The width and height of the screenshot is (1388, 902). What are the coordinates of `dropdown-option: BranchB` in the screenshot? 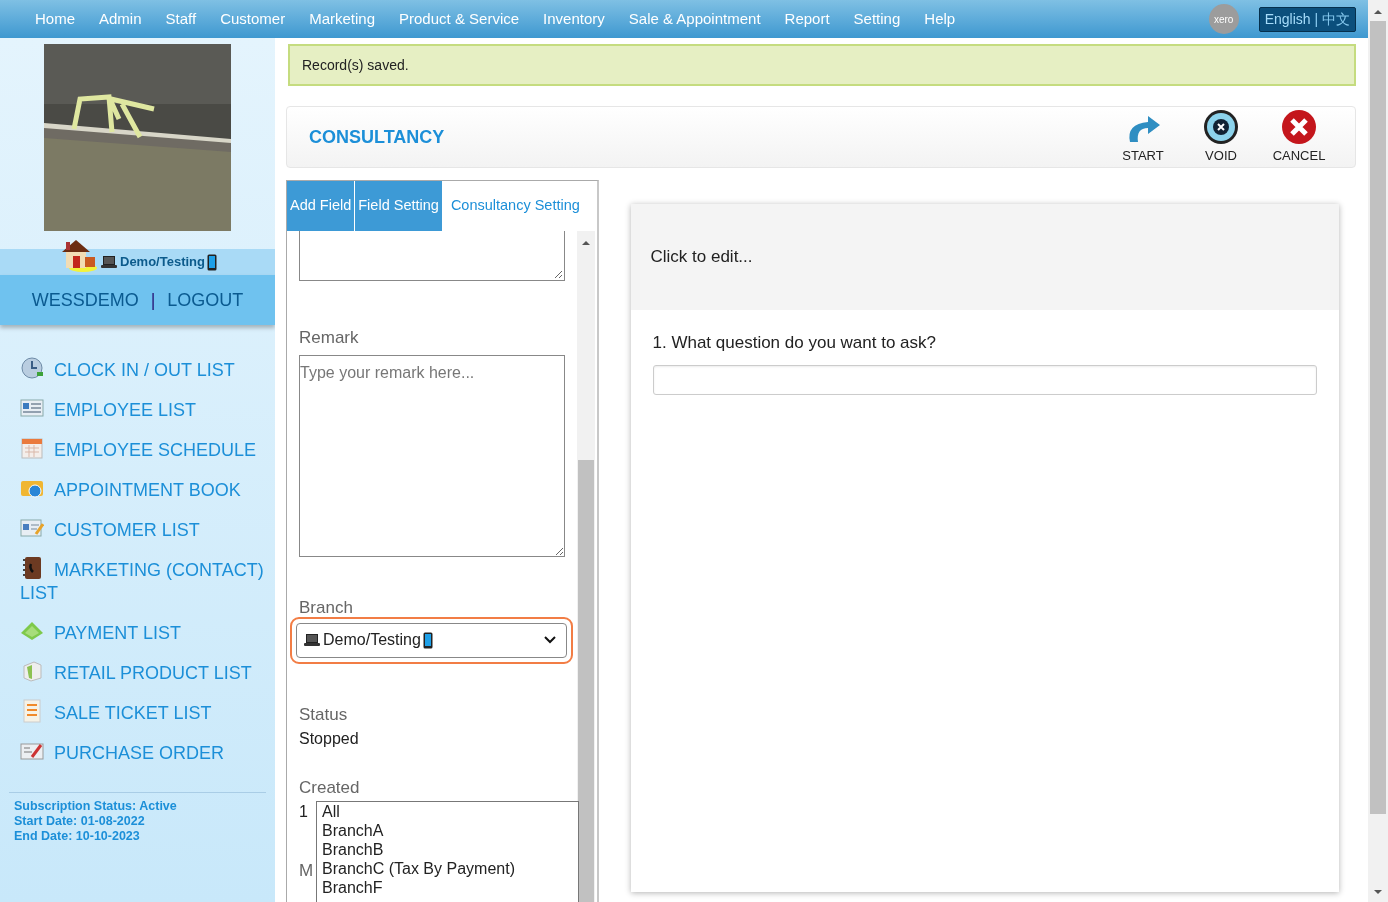 It's located at (447, 849).